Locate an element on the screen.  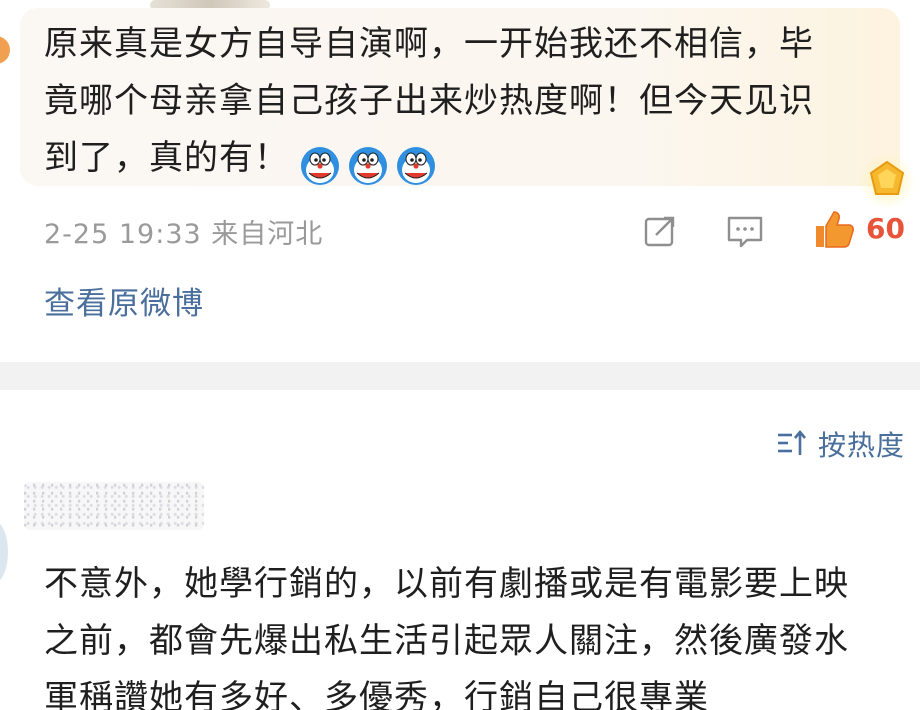
view-original-link: 查看原微博 is located at coordinates (124, 300).